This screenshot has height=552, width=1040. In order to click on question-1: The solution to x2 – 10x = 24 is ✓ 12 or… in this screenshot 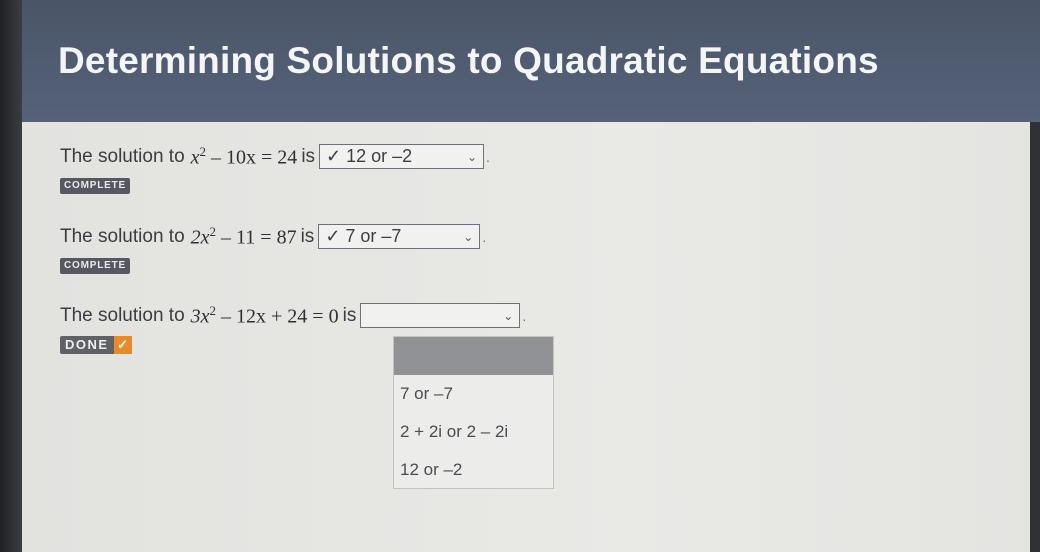, I will do `click(275, 157)`.